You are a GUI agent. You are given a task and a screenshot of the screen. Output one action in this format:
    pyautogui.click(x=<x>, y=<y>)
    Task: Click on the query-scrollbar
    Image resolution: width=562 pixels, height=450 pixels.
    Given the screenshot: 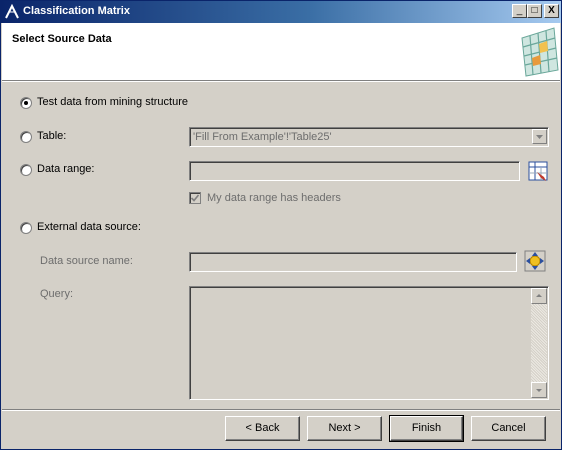 What is the action you would take?
    pyautogui.click(x=539, y=343)
    